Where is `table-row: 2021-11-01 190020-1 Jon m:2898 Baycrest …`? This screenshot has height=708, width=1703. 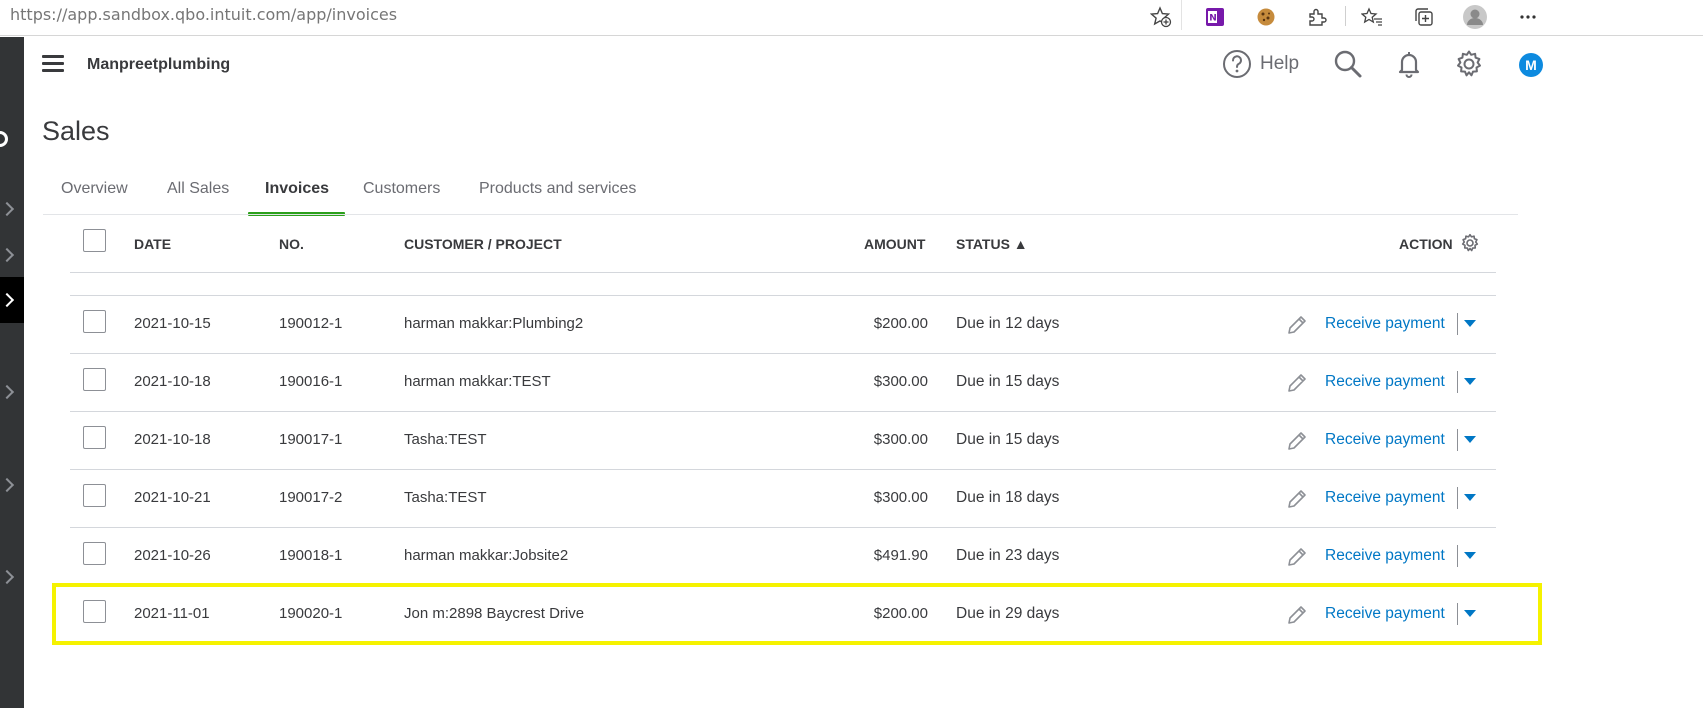
table-row: 2021-11-01 190020-1 Jon m:2898 Baycrest … is located at coordinates (783, 615).